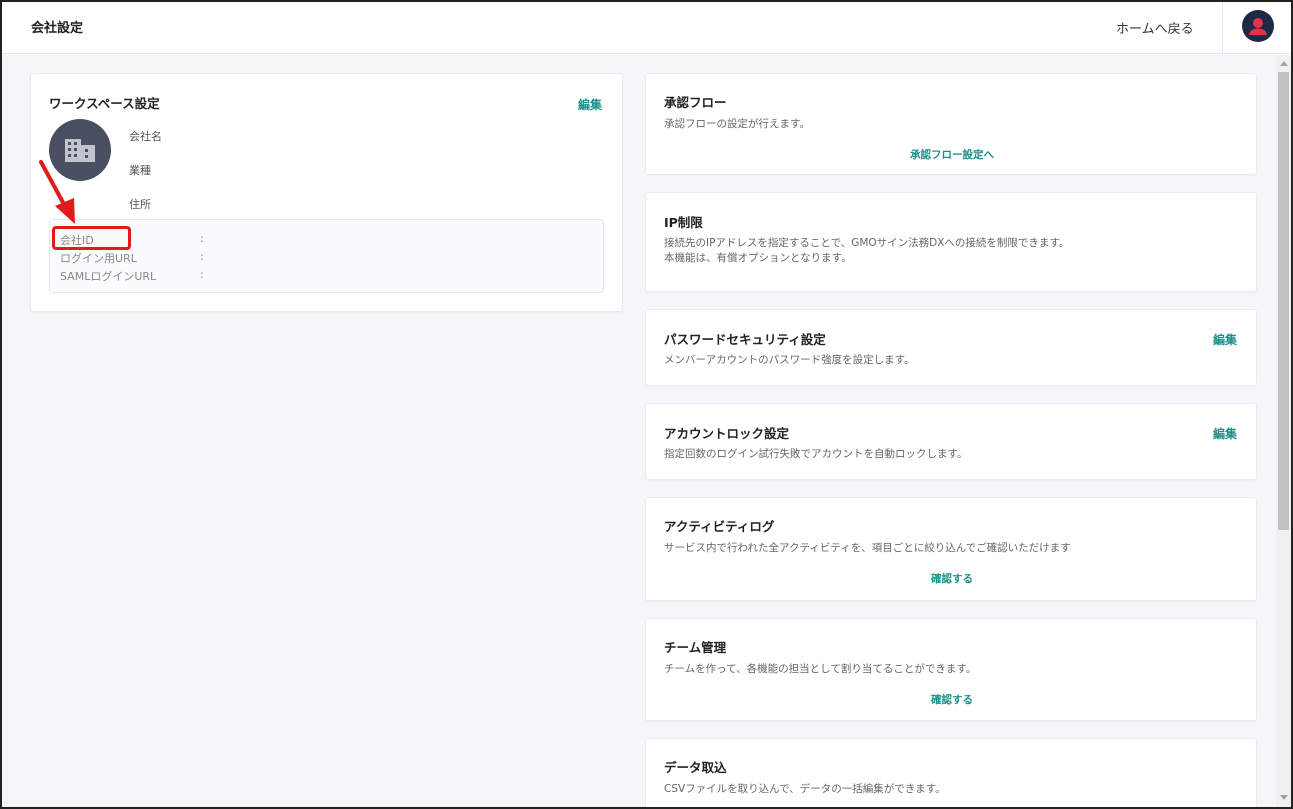 This screenshot has height=809, width=1293. I want to click on company-info-box: 会社ID : ログイン用URL : SAMLログインURL :, so click(326, 256).